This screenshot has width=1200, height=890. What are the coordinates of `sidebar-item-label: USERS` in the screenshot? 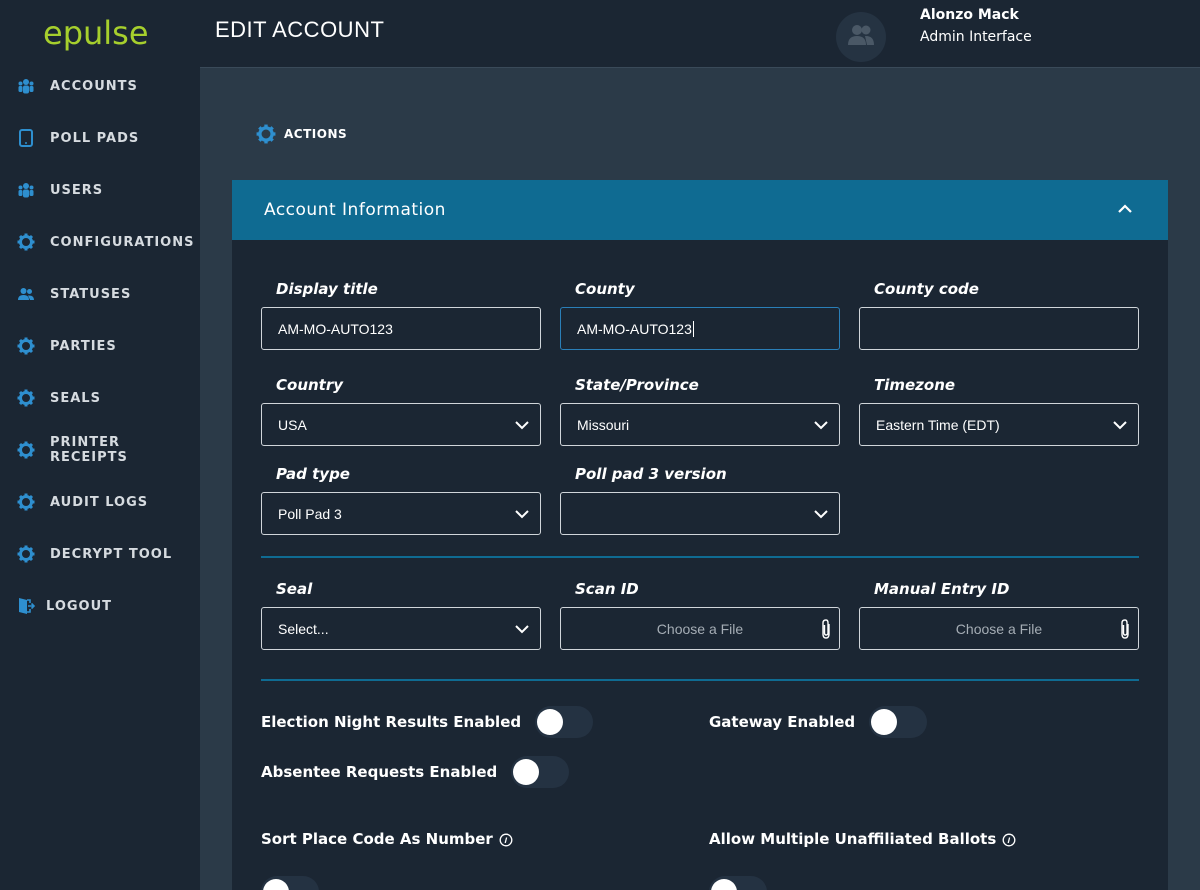 It's located at (77, 190).